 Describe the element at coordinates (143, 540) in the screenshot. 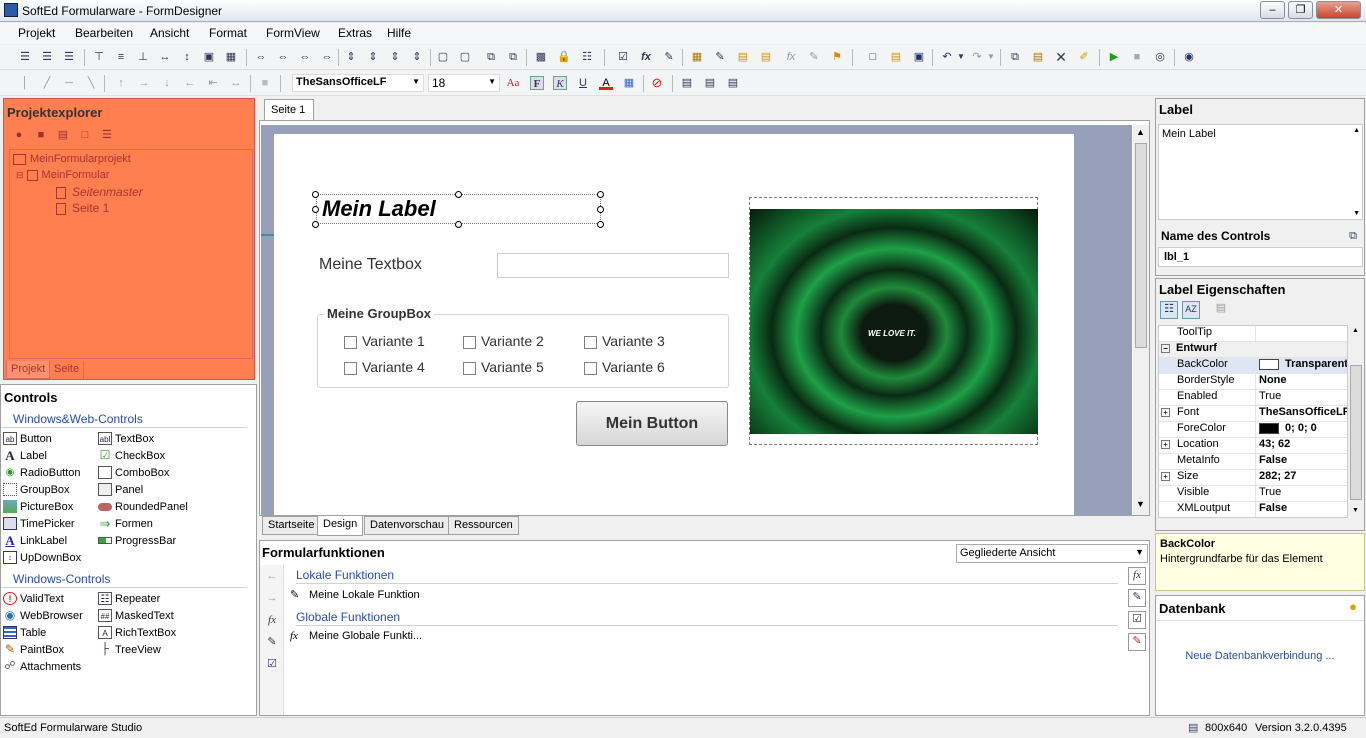

I see `control-progressbar: ProgressBar` at that location.